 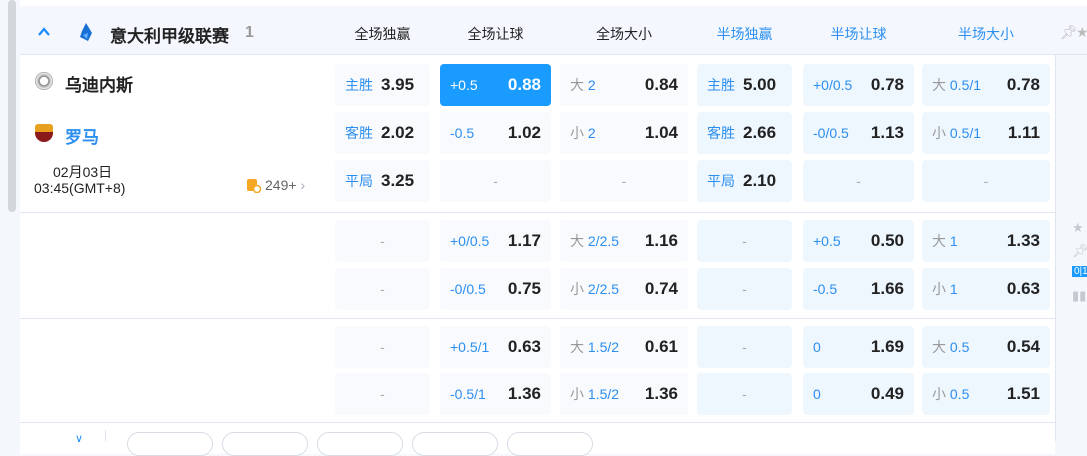 What do you see at coordinates (661, 132) in the screenshot?
I see `odds-value: 1.04` at bounding box center [661, 132].